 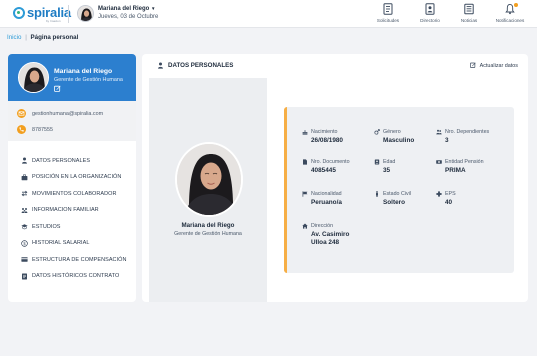 What do you see at coordinates (24, 193) in the screenshot?
I see `exchange-icon` at bounding box center [24, 193].